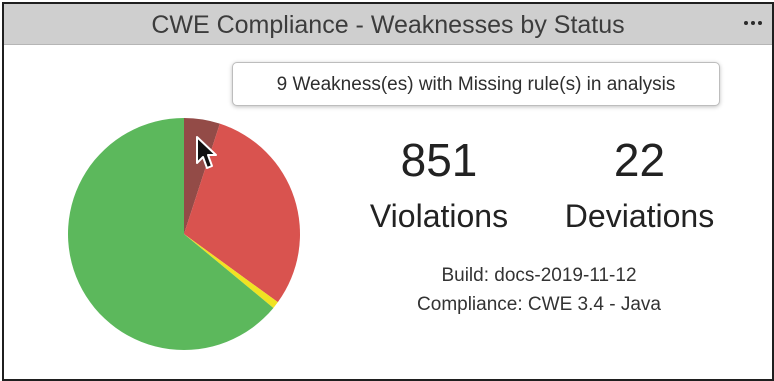 This screenshot has height=381, width=774. I want to click on violations-stat: 851 Violations, so click(439, 185).